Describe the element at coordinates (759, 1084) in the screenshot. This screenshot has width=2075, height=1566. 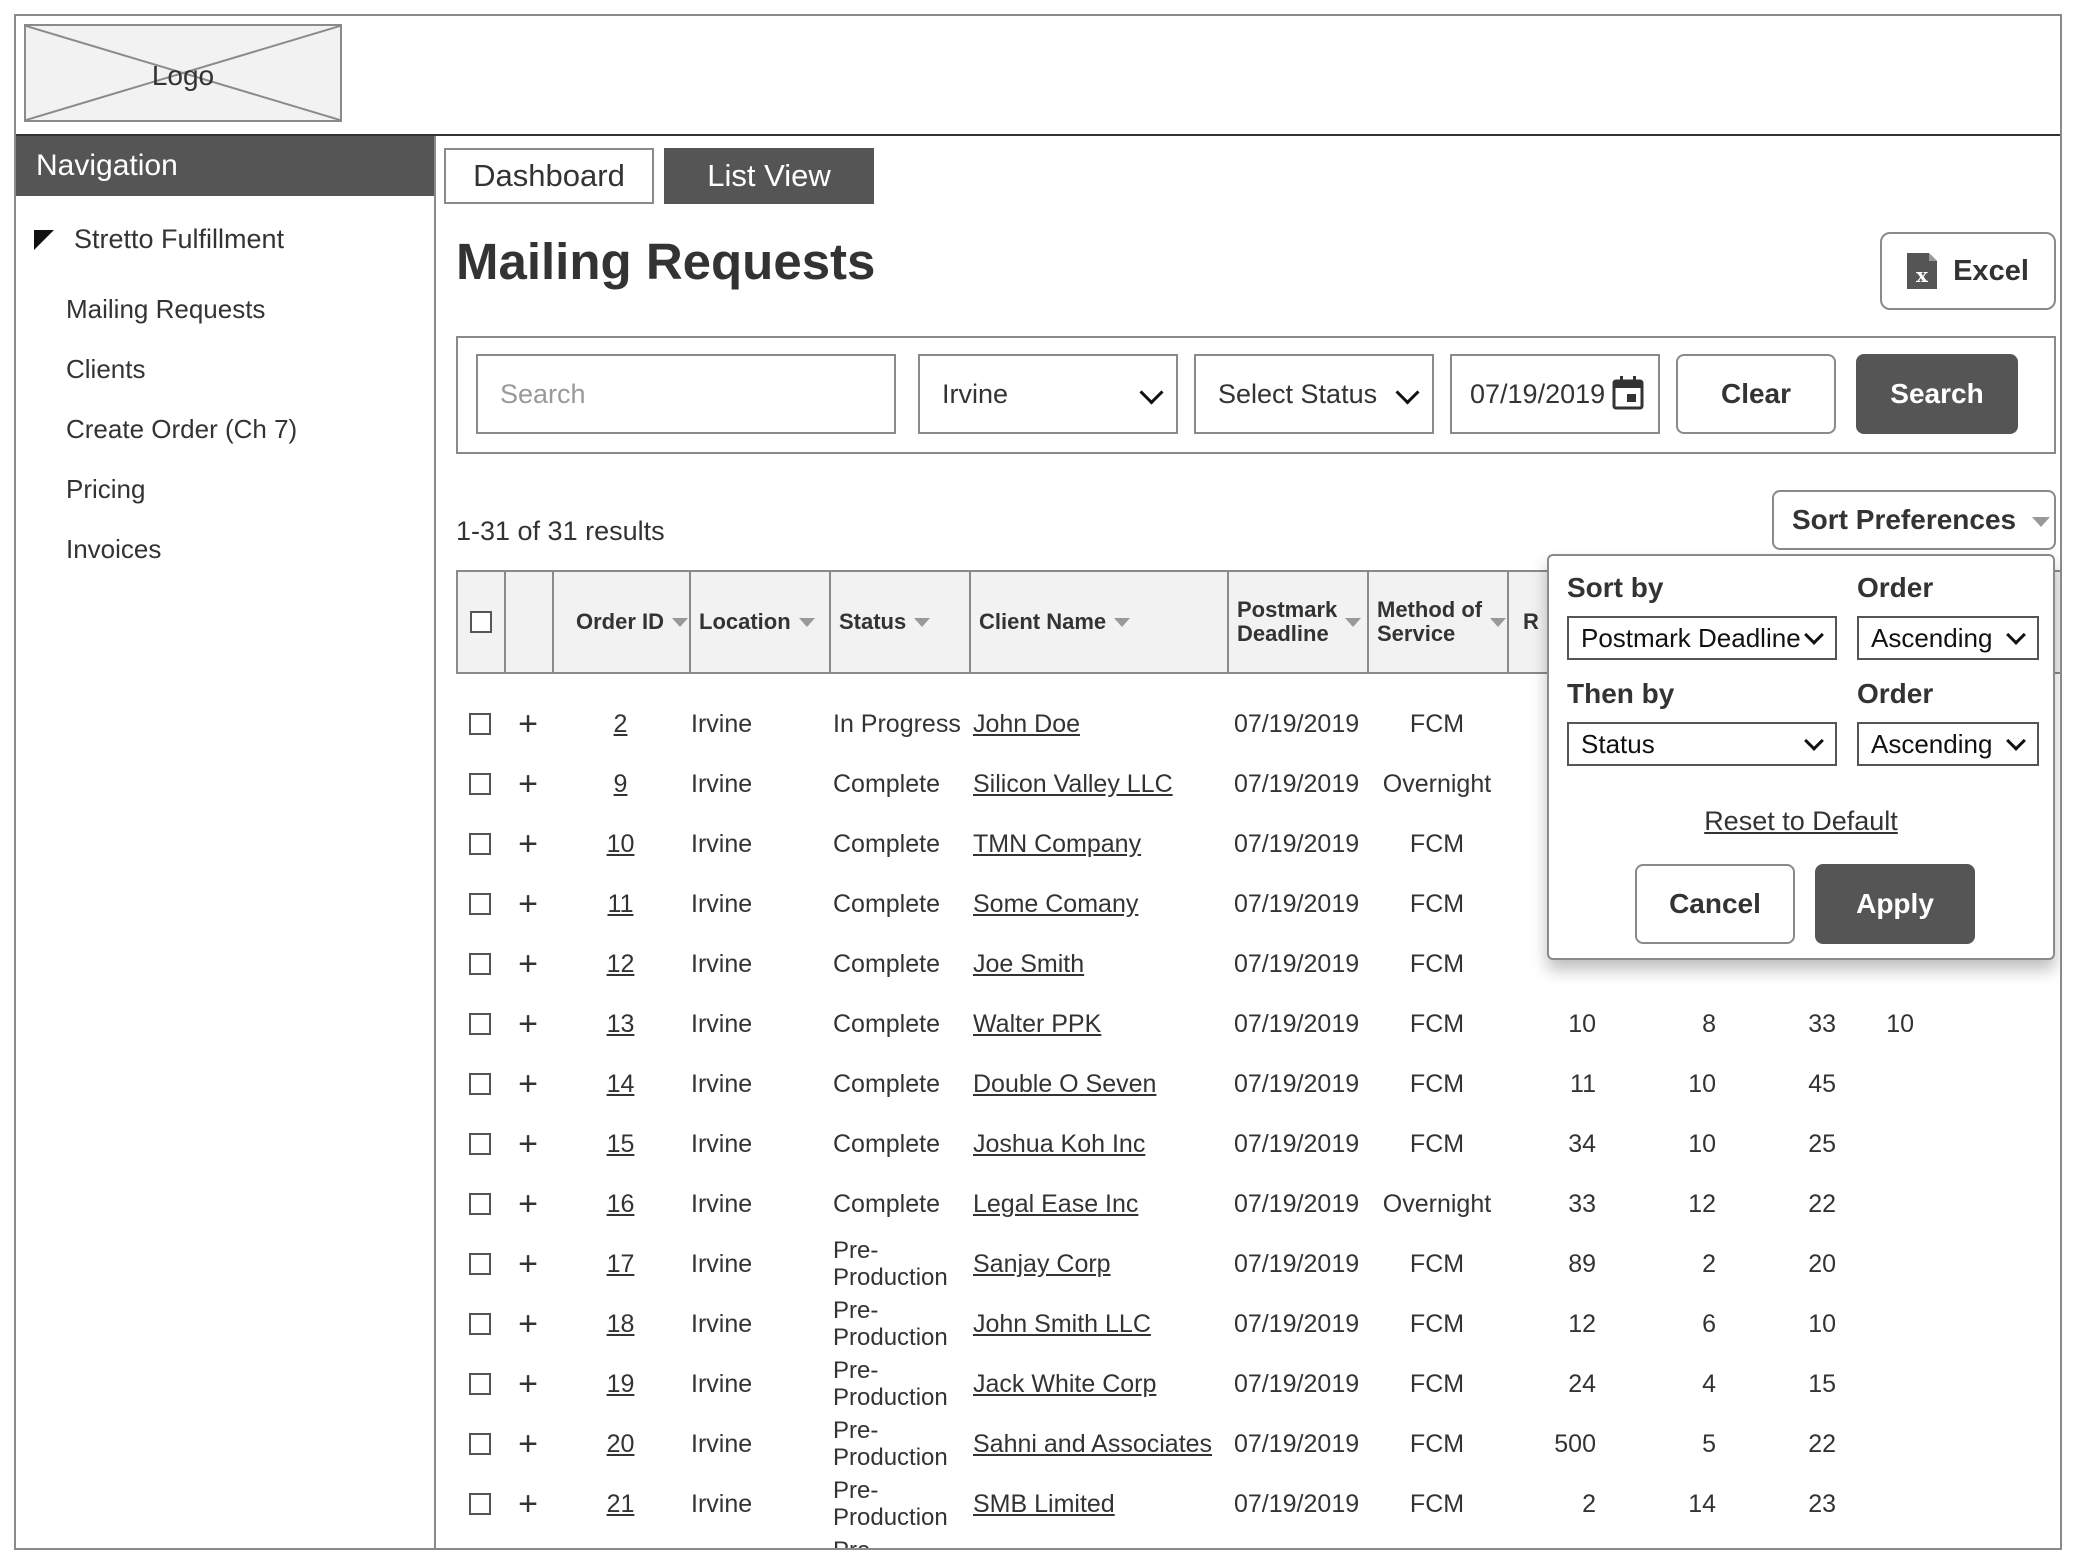
I see `location-cell: Irvine` at that location.